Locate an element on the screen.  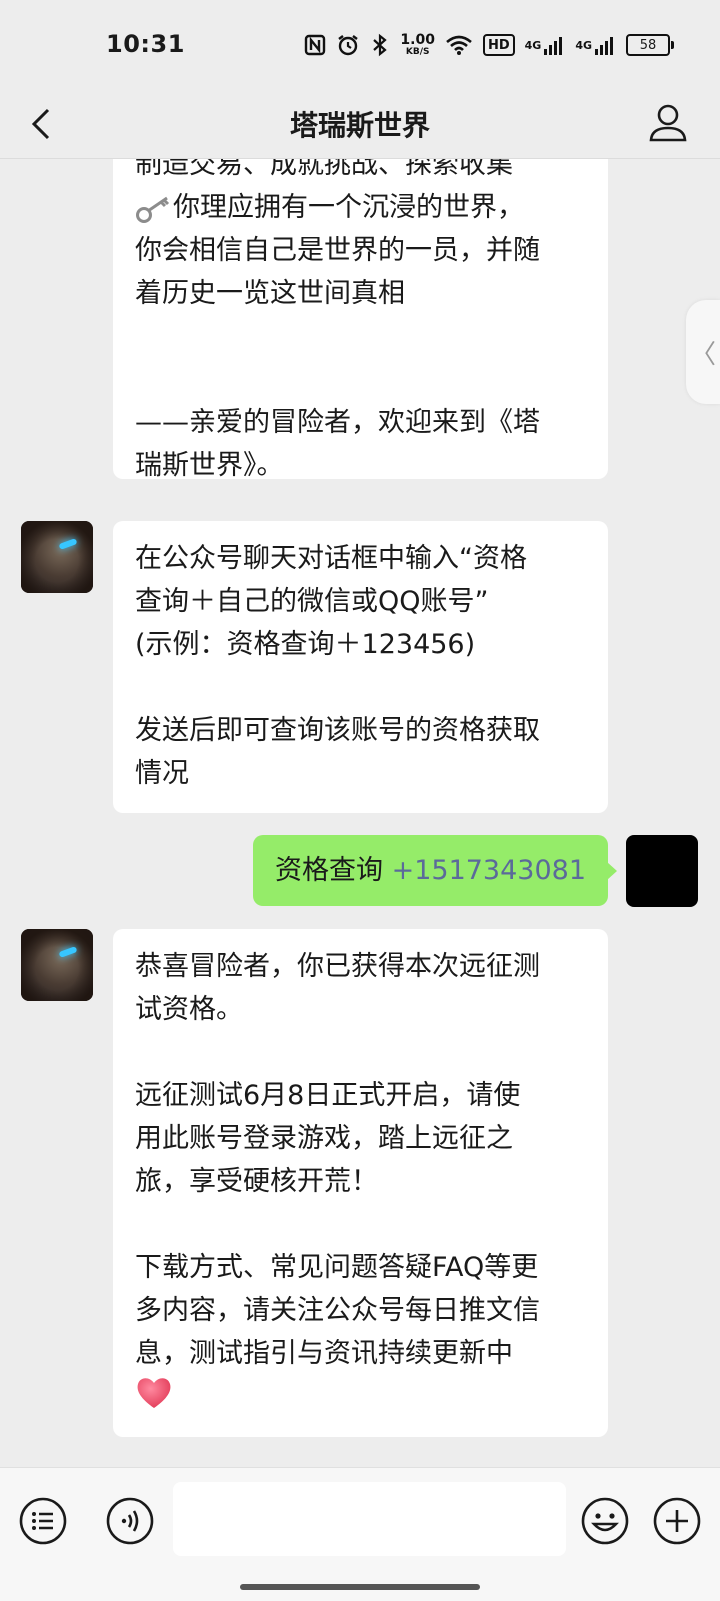
status-icons: 1.00 KB/S HD 4G 4G 58 is located at coordinates (489, 45).